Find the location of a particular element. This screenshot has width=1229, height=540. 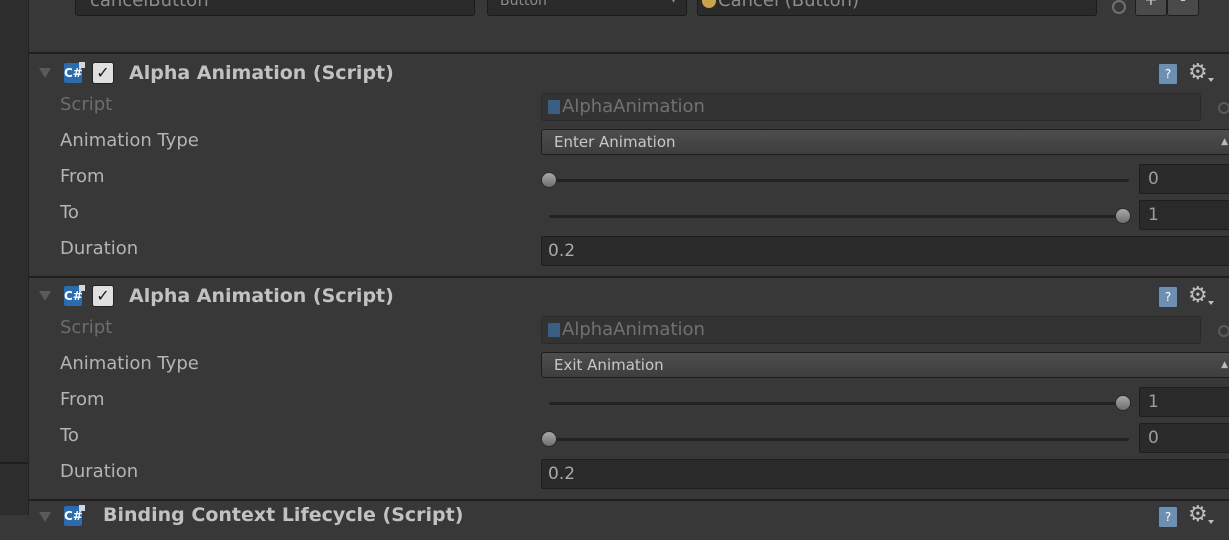

field-name-input: cancelButton is located at coordinates (275, 8).